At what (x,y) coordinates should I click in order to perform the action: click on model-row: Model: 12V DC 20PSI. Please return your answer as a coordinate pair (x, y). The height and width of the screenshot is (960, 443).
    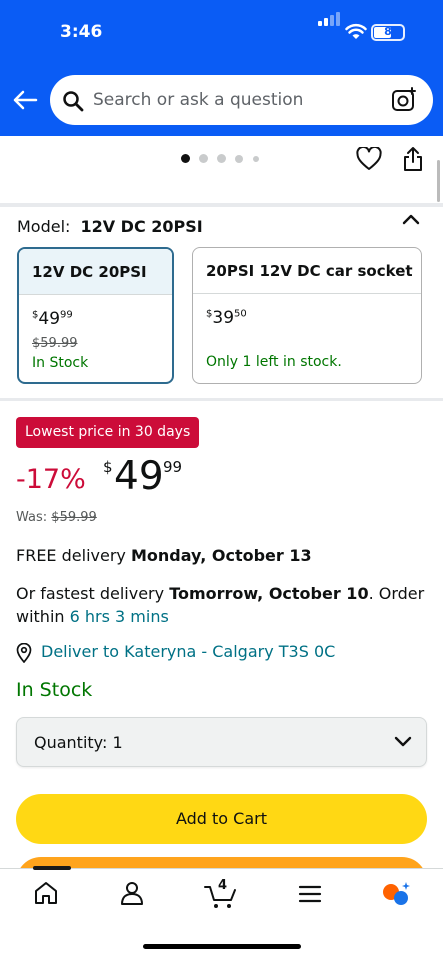
    Looking at the image, I should click on (110, 226).